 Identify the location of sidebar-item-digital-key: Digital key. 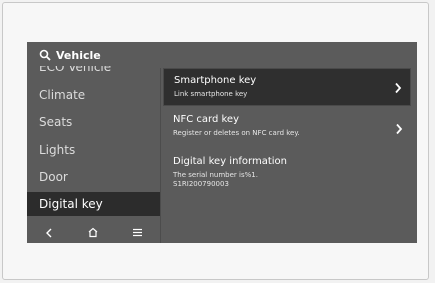
(93, 204).